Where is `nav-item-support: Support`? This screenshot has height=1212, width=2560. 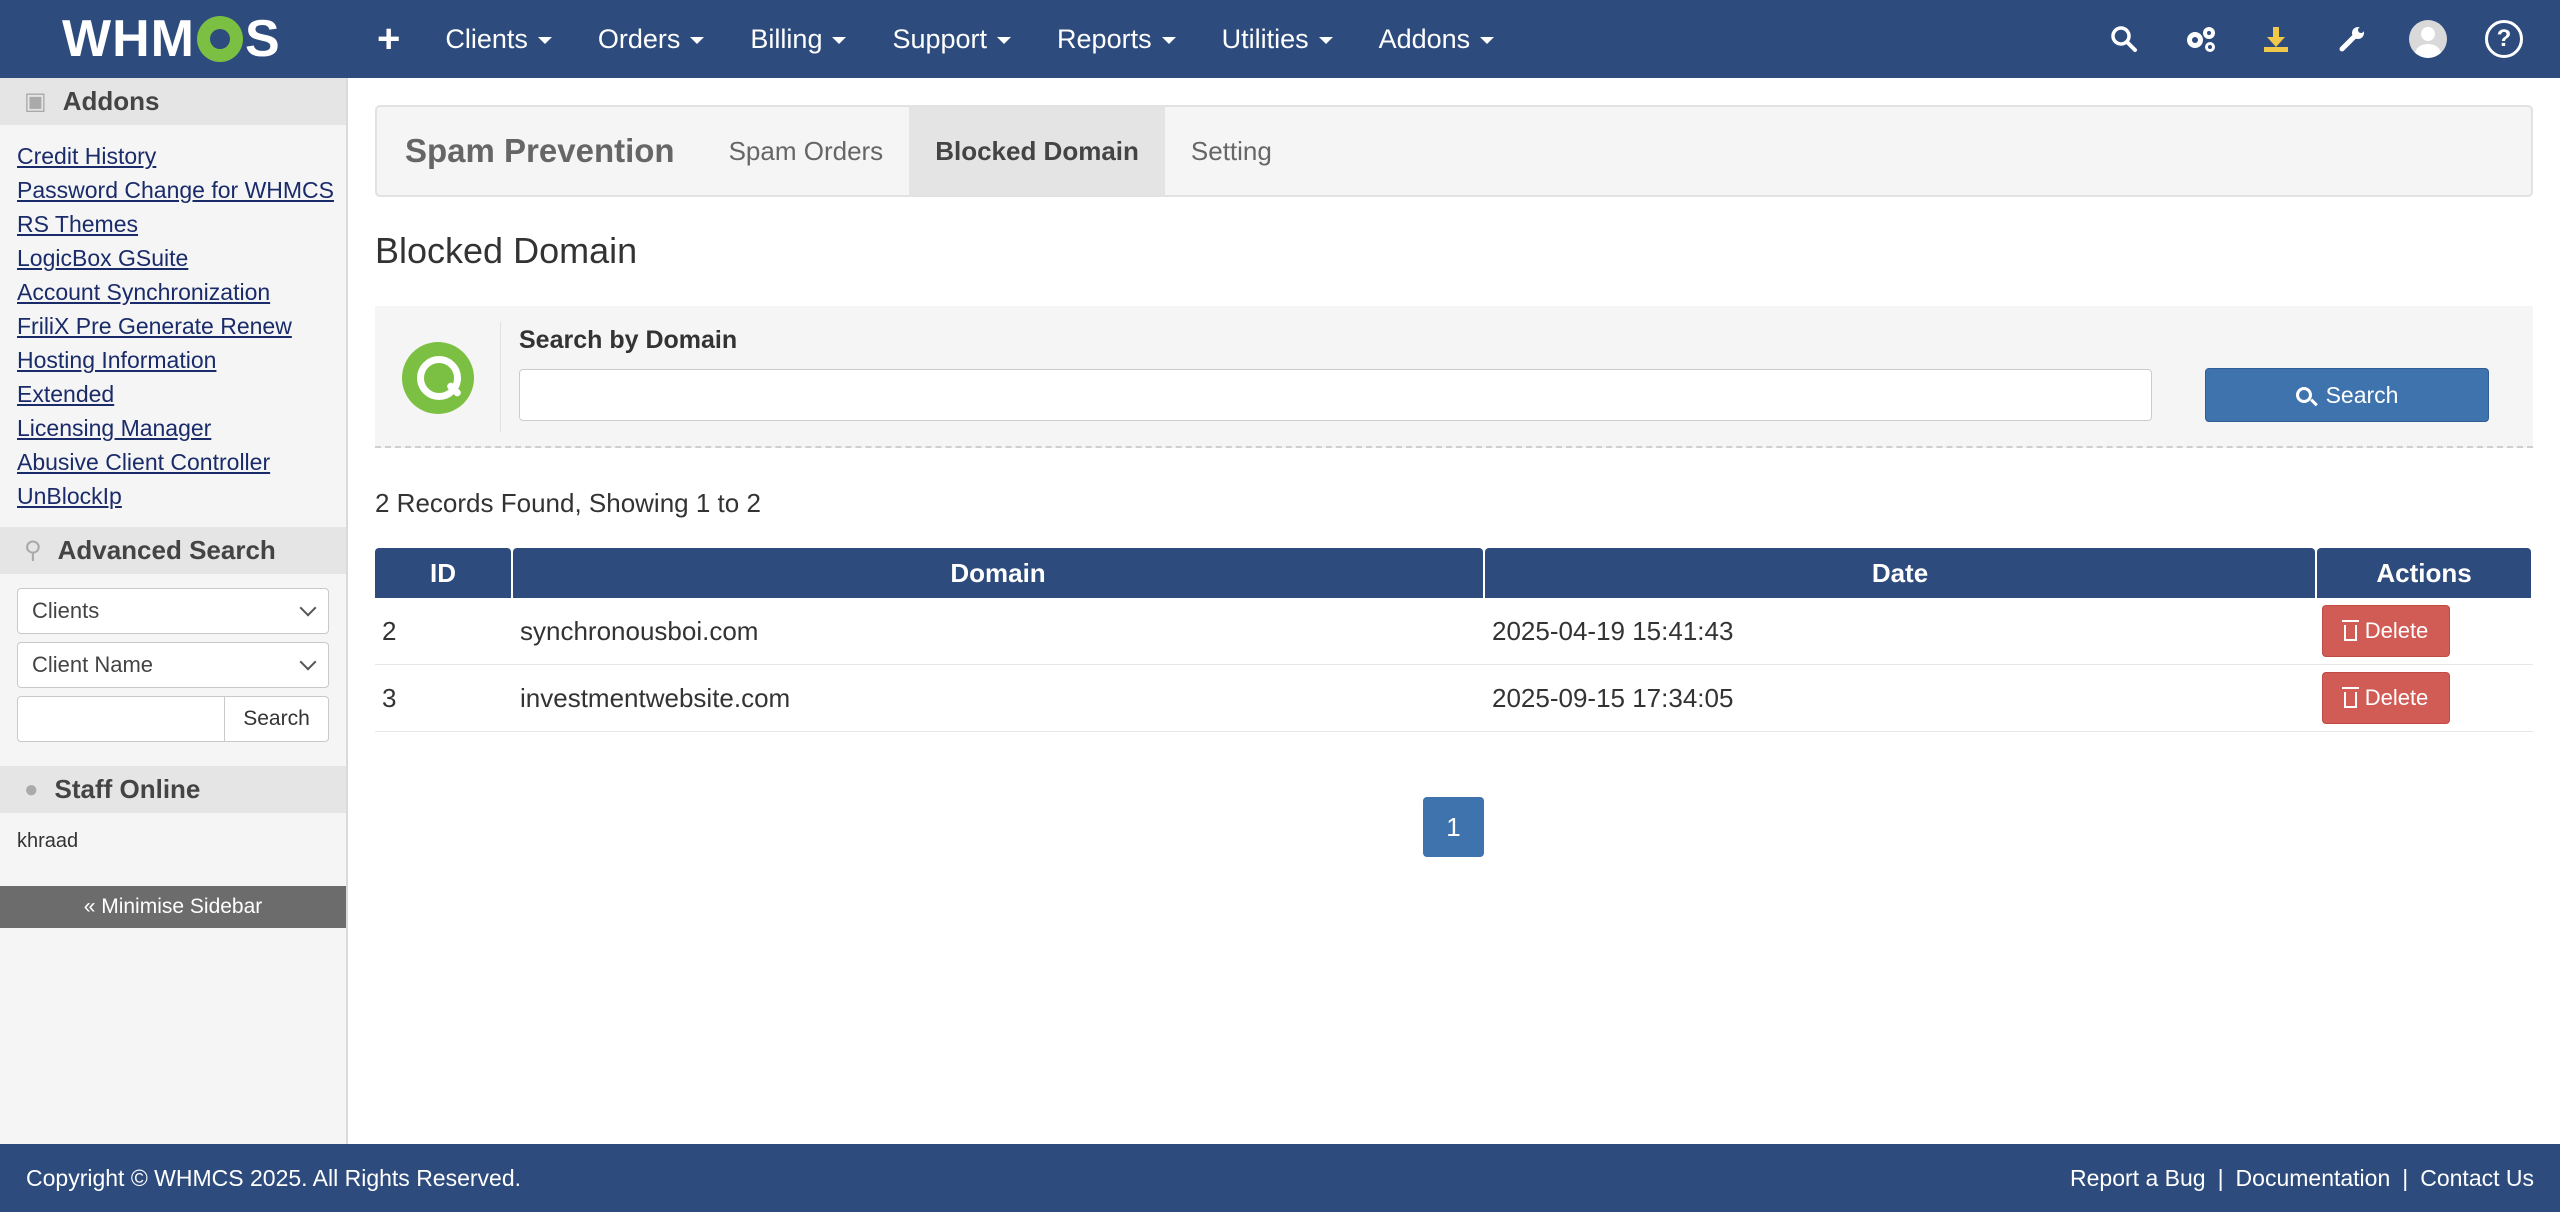 nav-item-support: Support is located at coordinates (951, 39).